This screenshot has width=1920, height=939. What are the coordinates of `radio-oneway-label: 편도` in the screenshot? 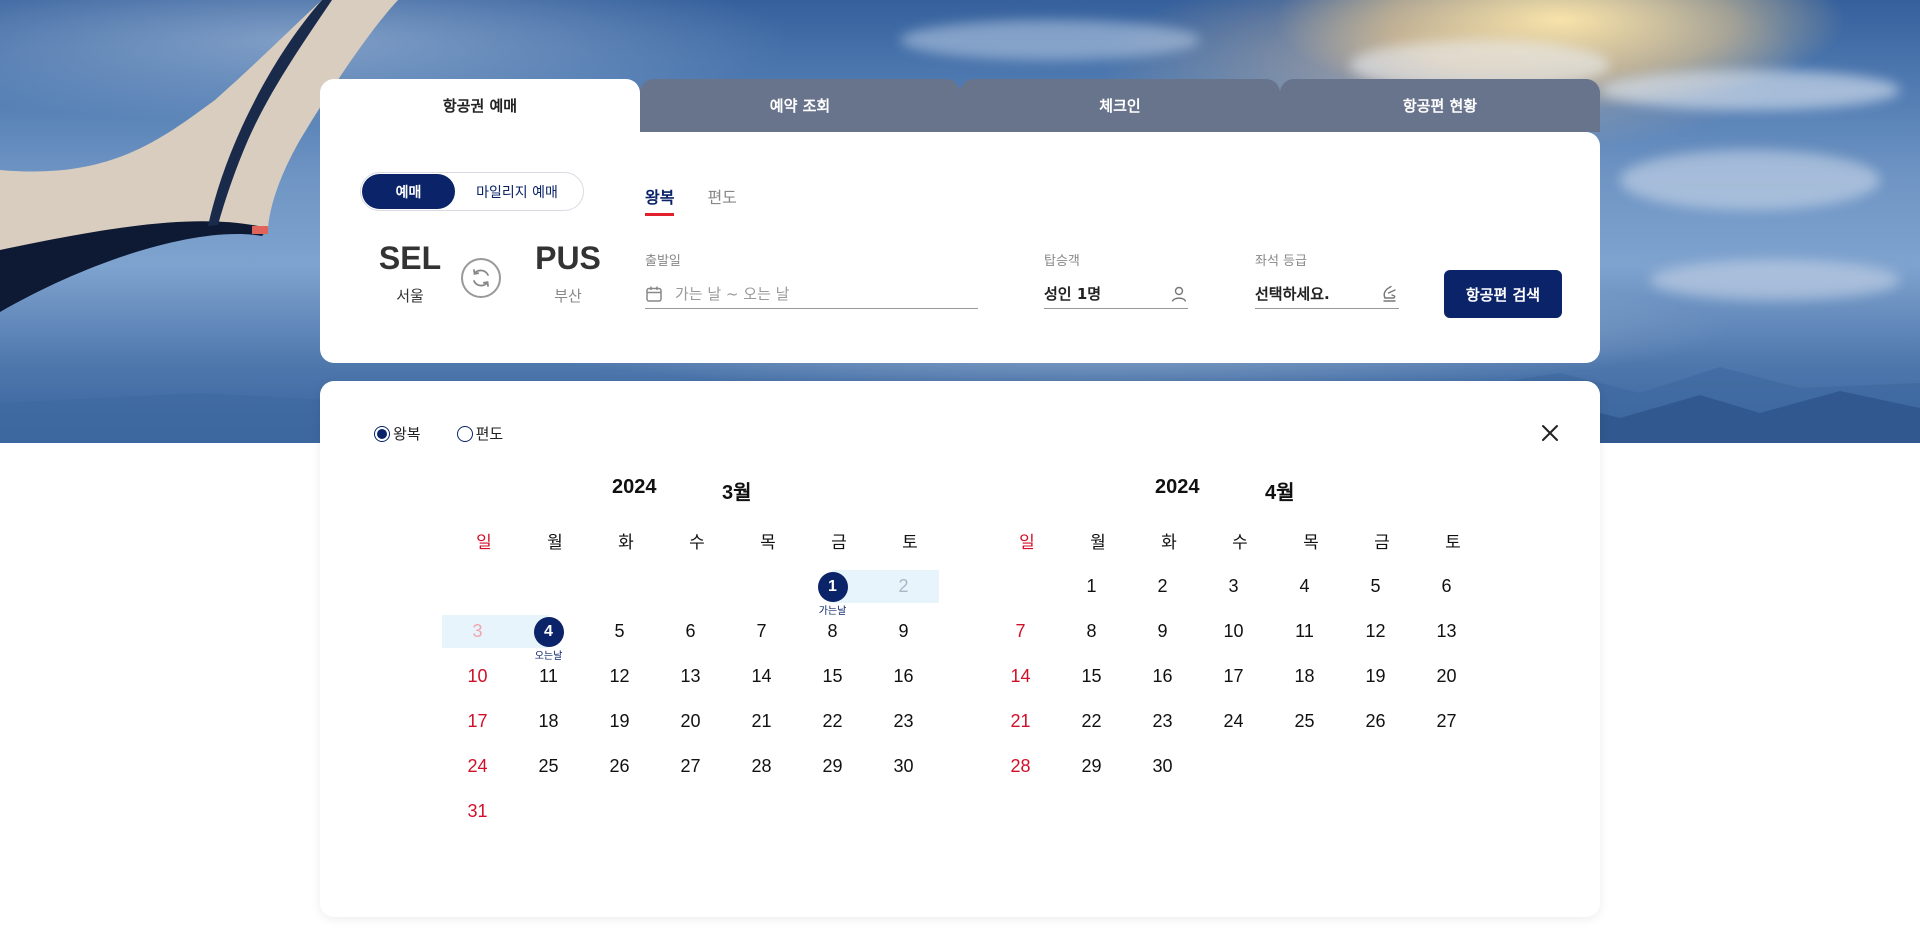 It's located at (489, 434).